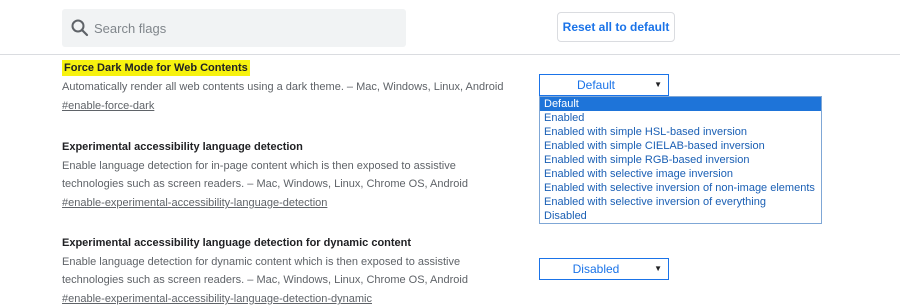 Image resolution: width=900 pixels, height=308 pixels. I want to click on select-value: Disabled, so click(596, 269).